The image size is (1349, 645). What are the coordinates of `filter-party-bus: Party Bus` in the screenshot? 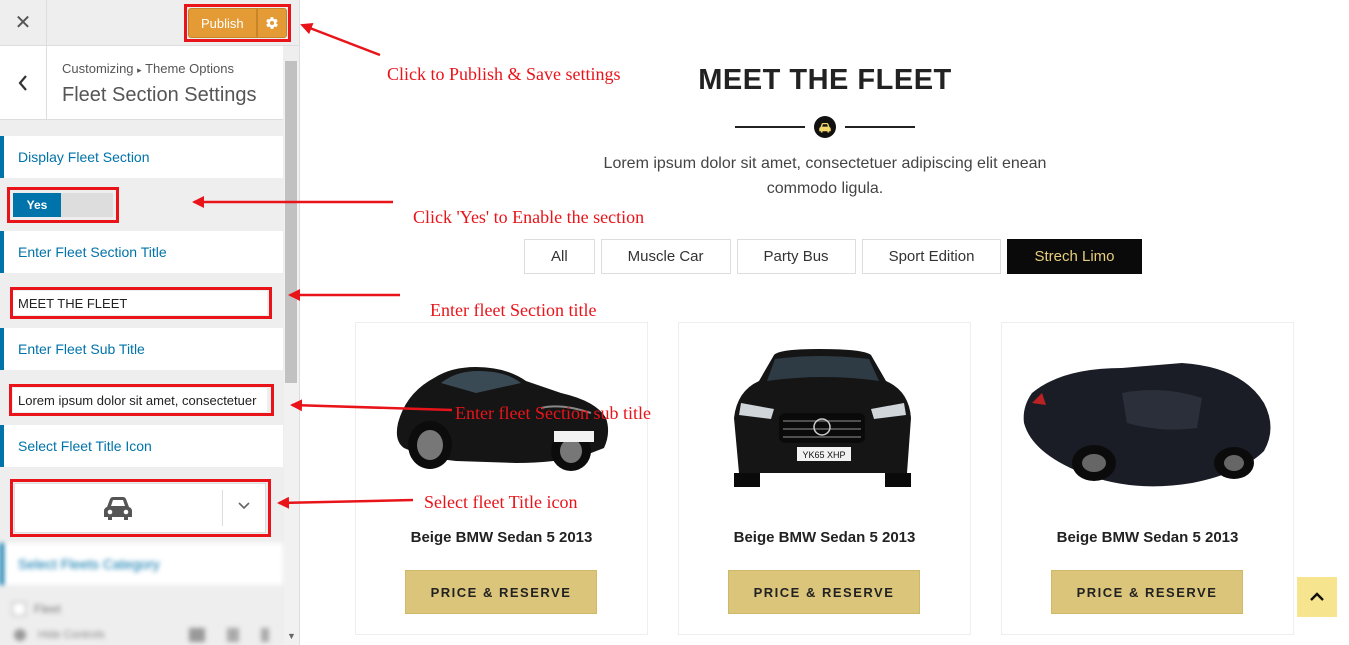 It's located at (796, 256).